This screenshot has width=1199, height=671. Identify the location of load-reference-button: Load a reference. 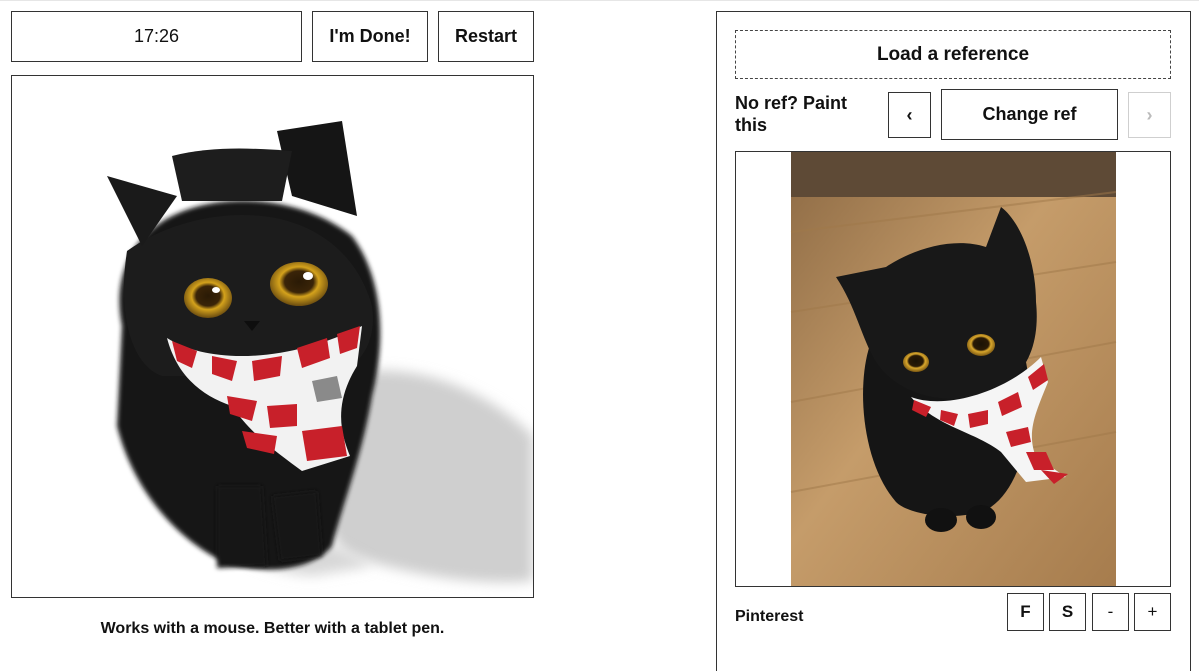
(953, 54).